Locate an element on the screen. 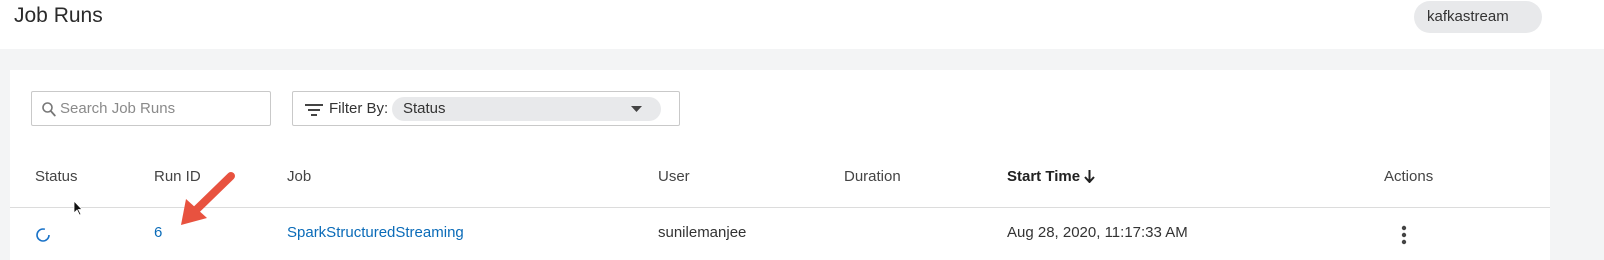 The width and height of the screenshot is (1604, 260). filter-box: Filter By: Status is located at coordinates (486, 108).